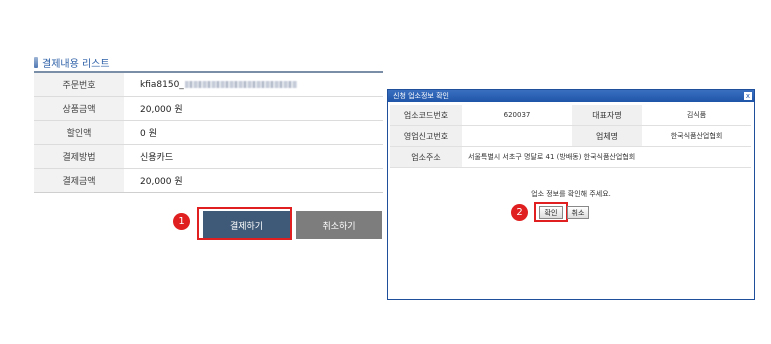  I want to click on business-code-value: 620037, so click(517, 115).